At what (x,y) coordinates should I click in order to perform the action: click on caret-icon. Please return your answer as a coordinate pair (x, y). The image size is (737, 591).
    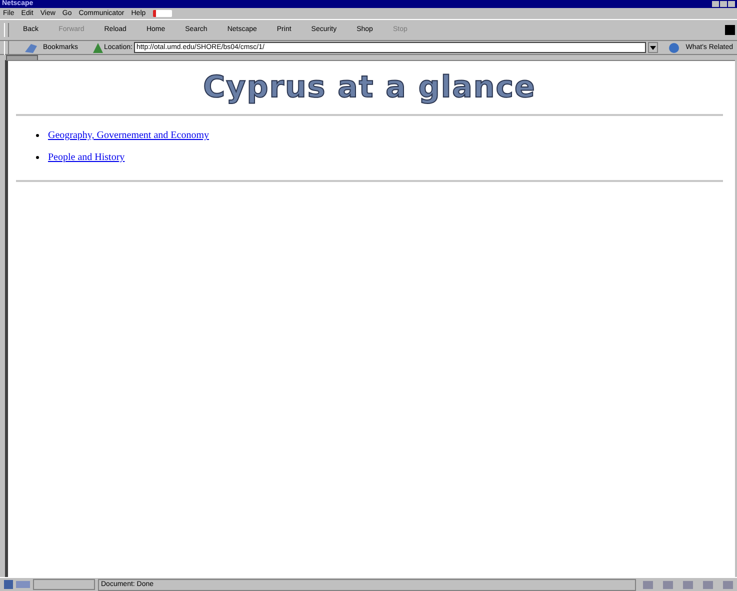
    Looking at the image, I should click on (653, 48).